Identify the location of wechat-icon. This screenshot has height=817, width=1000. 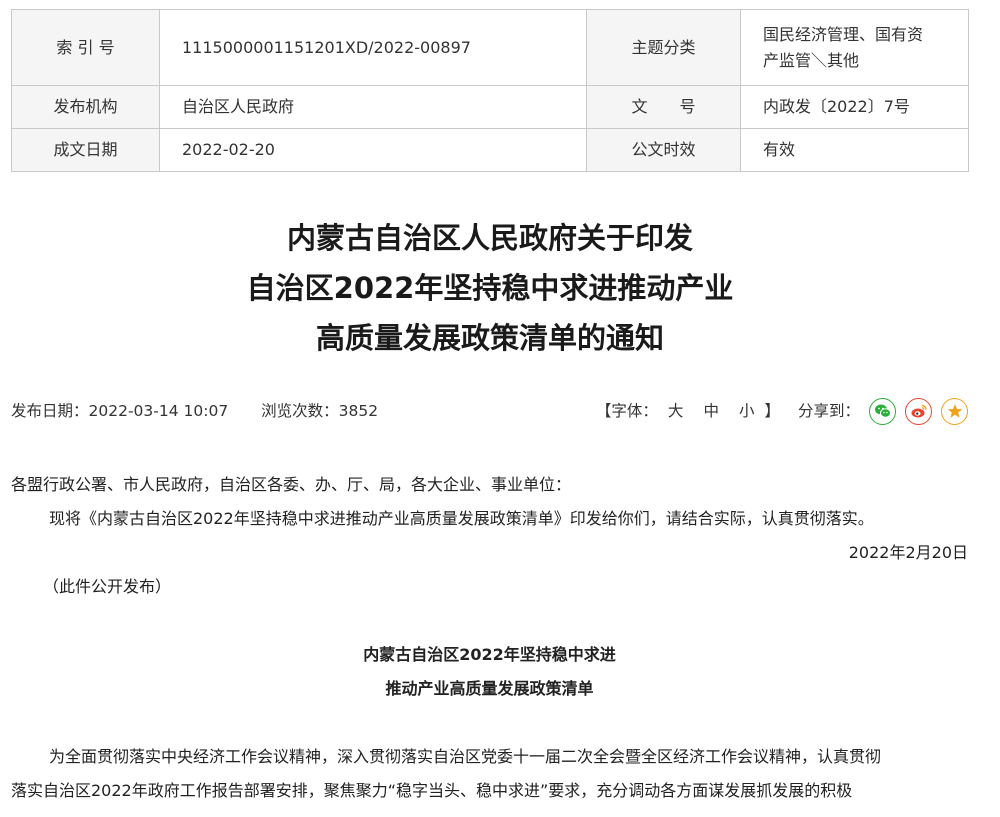
(882, 411).